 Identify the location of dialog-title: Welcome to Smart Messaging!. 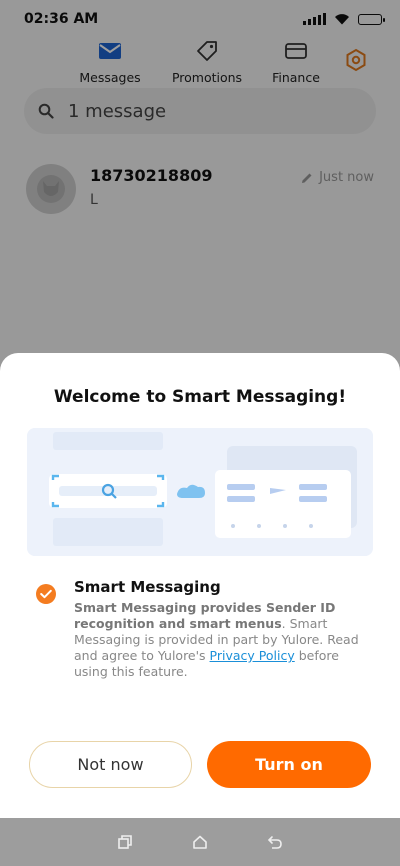
(200, 397).